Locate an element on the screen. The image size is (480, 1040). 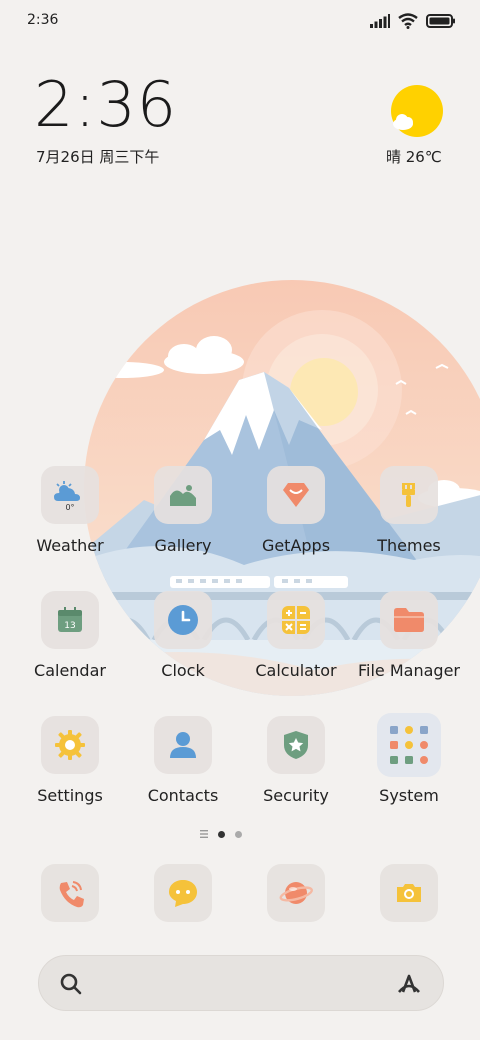
svg-text: 0° is located at coordinates (69, 507).